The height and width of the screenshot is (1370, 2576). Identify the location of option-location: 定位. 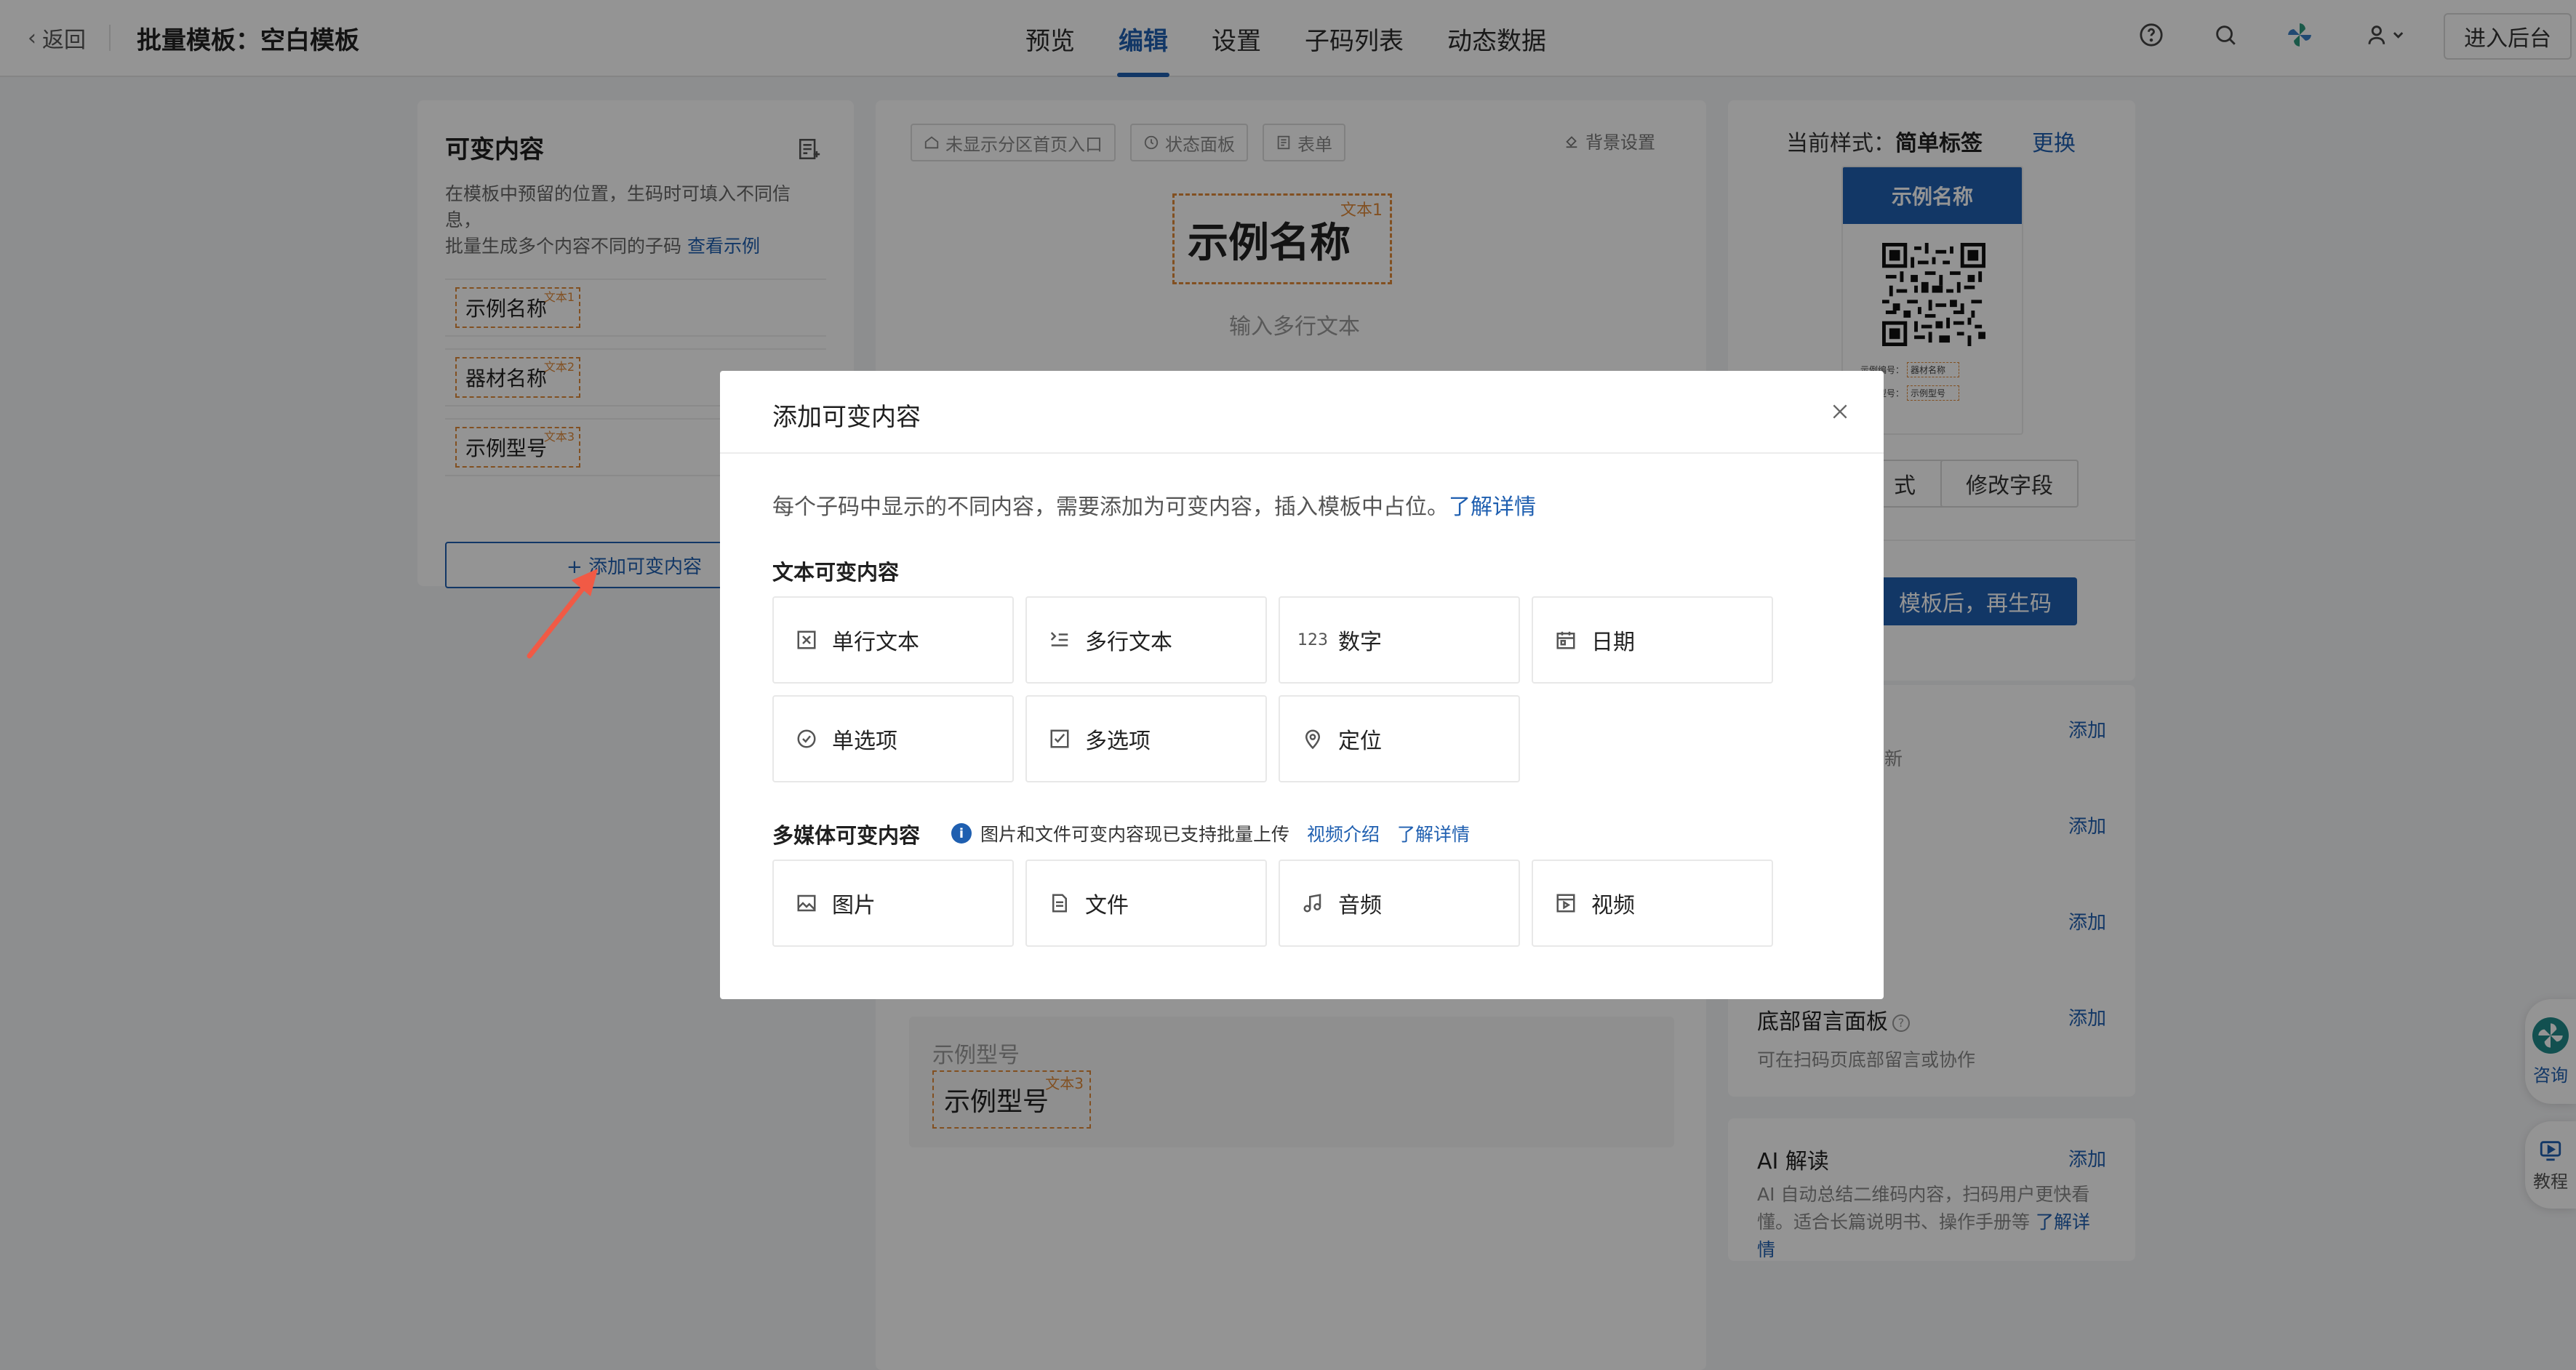
(1399, 738).